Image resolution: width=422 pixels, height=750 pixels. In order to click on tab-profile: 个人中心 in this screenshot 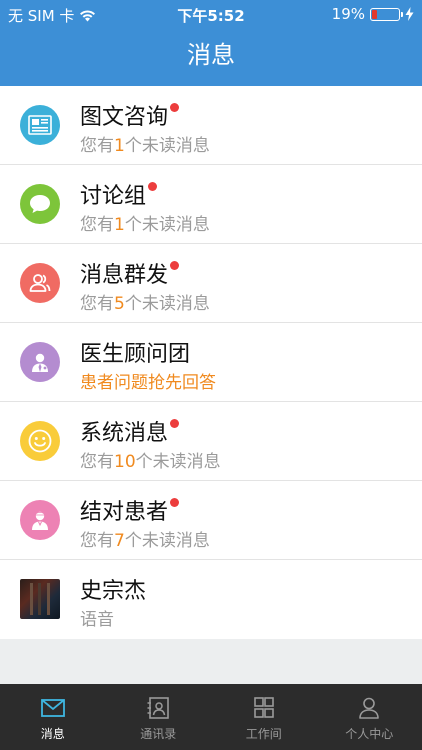, I will do `click(369, 717)`.